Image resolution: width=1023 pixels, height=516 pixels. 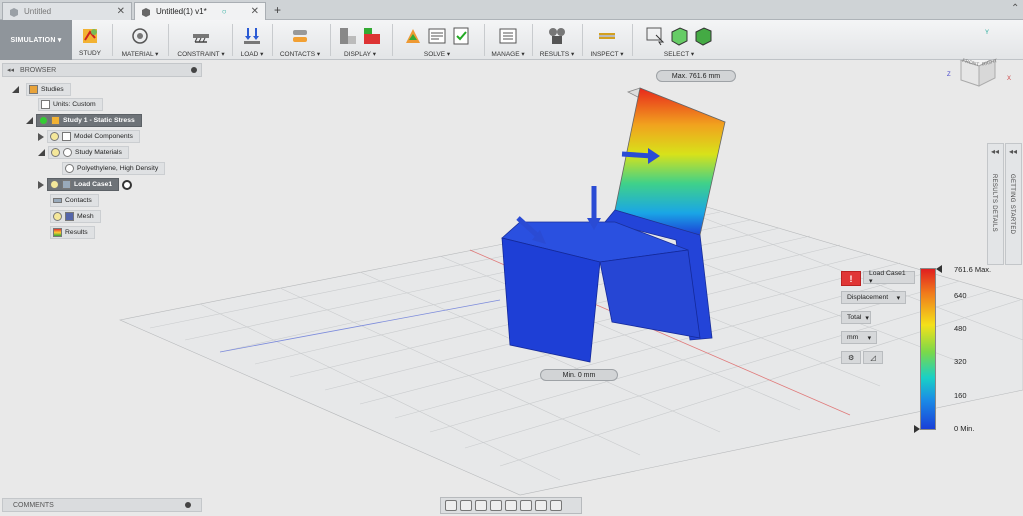 I want to click on constraint-icon, so click(x=201, y=38).